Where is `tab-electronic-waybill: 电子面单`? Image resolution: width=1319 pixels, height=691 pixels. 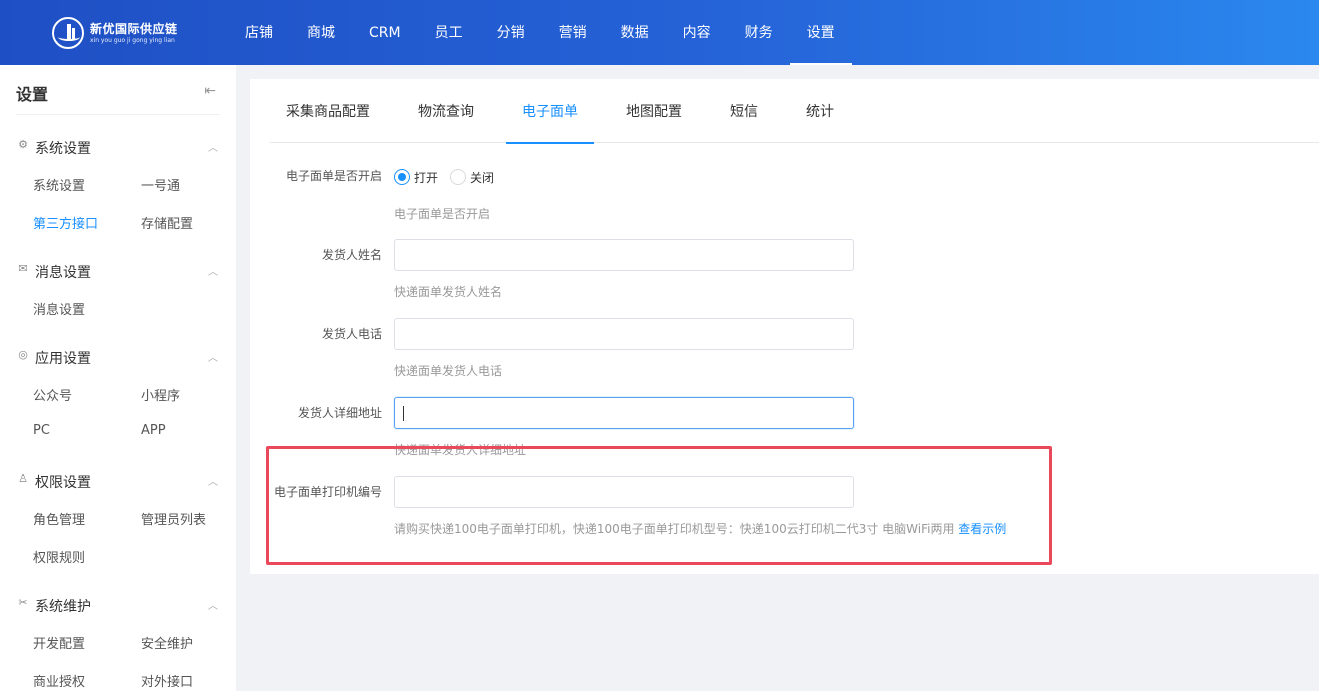
tab-electronic-waybill: 电子面单 is located at coordinates (550, 111).